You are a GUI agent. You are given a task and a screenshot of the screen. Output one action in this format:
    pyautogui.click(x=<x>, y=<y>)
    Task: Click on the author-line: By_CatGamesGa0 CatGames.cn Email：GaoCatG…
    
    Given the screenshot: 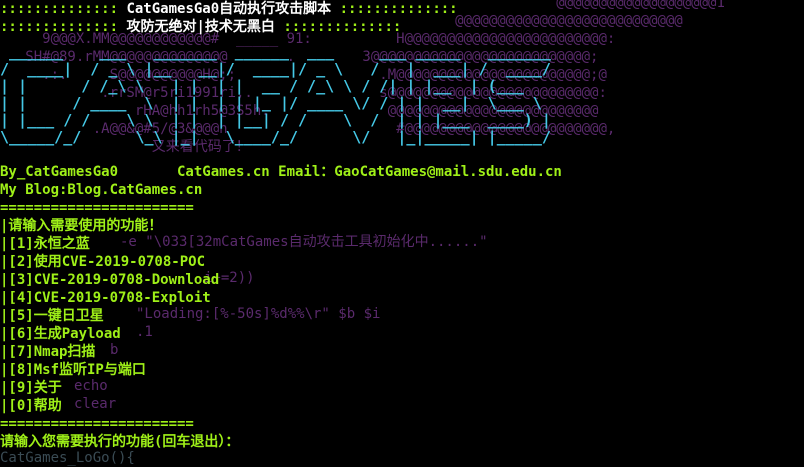 What is the action you would take?
    pyautogui.click(x=281, y=172)
    